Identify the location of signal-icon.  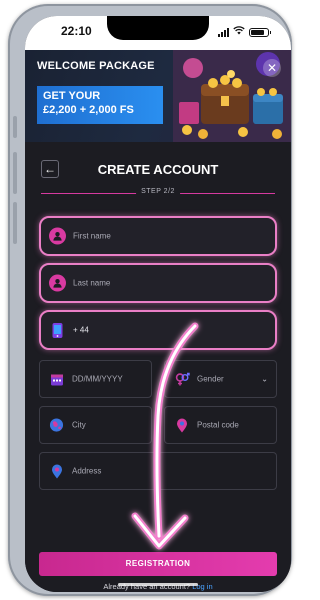
(223, 32).